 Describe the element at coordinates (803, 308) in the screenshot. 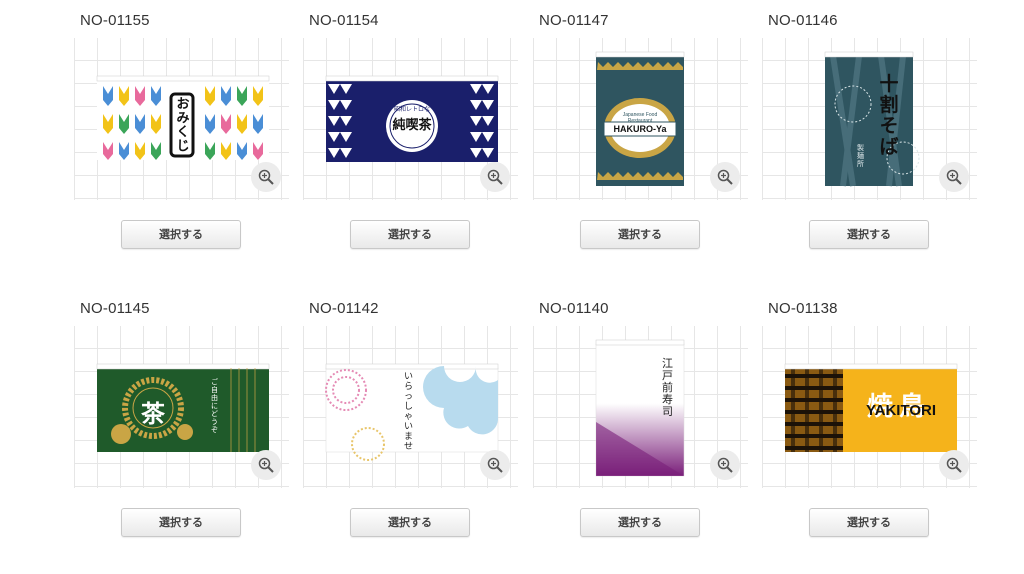

I see `product-code: NO-01138` at that location.